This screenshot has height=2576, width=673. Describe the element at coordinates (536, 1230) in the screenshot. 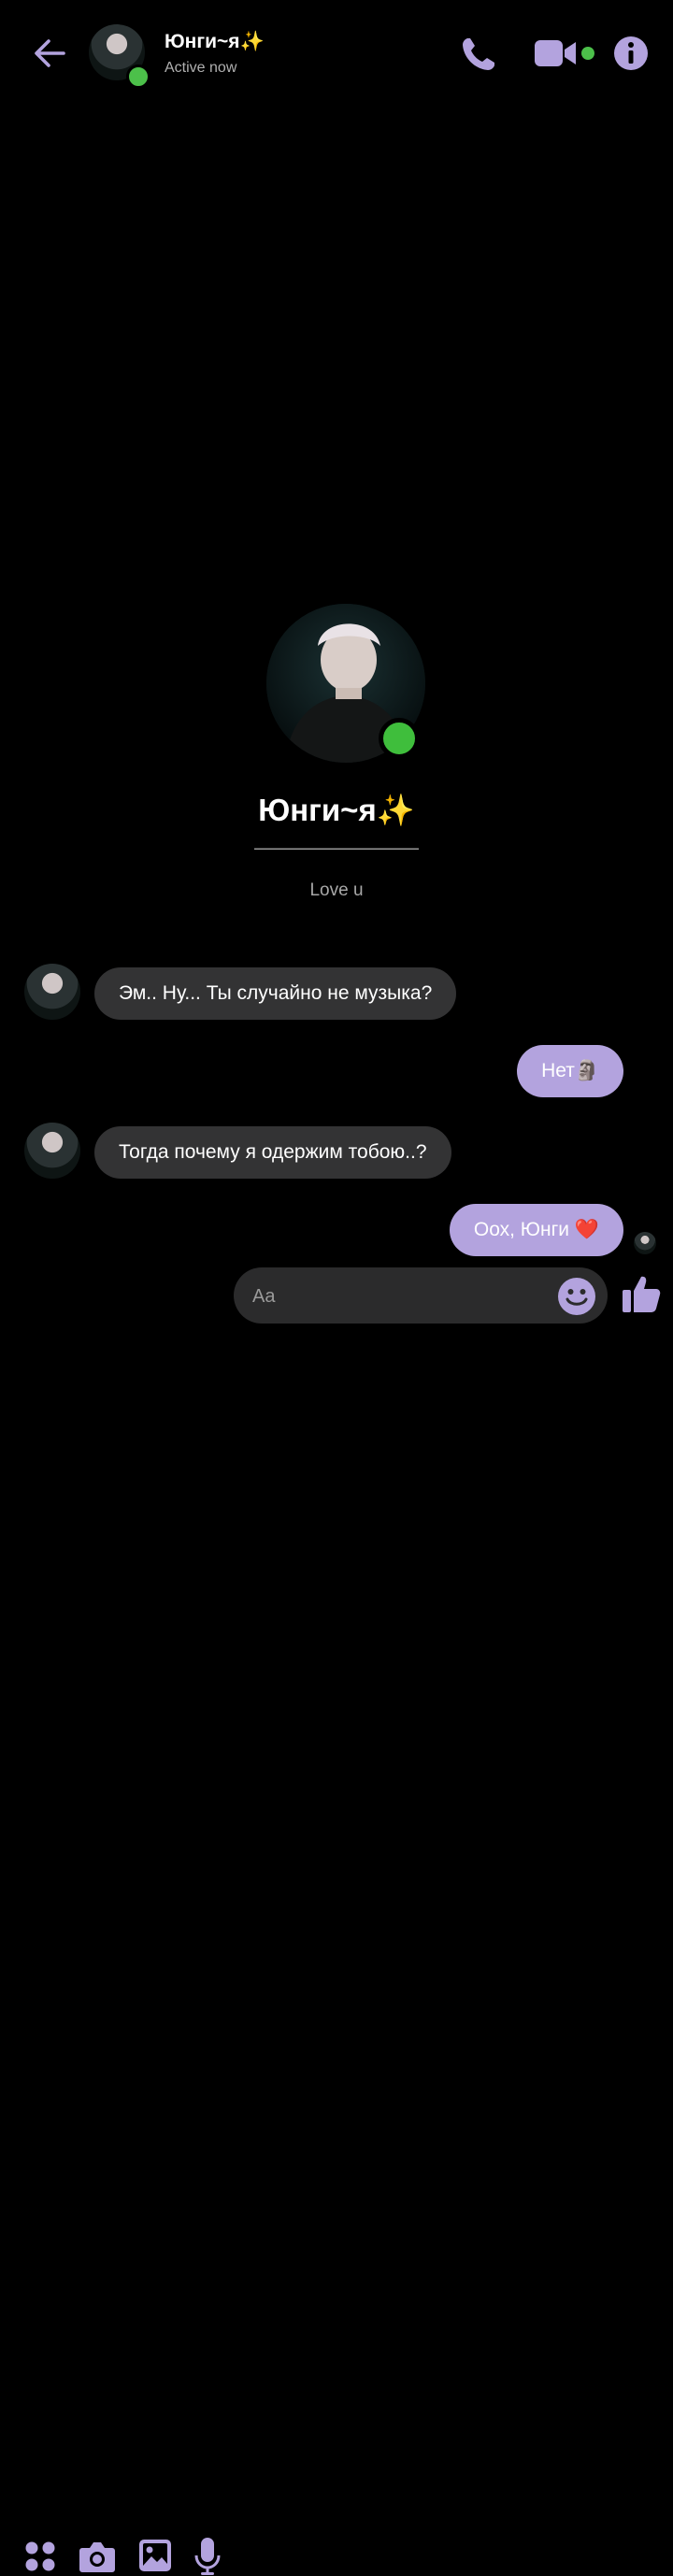

I see `message-bubble-outgoing: Оох, Юнги ❤️` at that location.